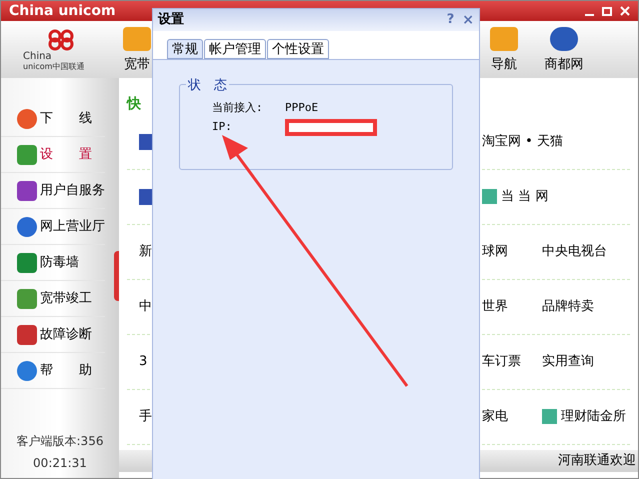 This screenshot has width=639, height=479. I want to click on site-link: 当 当 网, so click(515, 196).